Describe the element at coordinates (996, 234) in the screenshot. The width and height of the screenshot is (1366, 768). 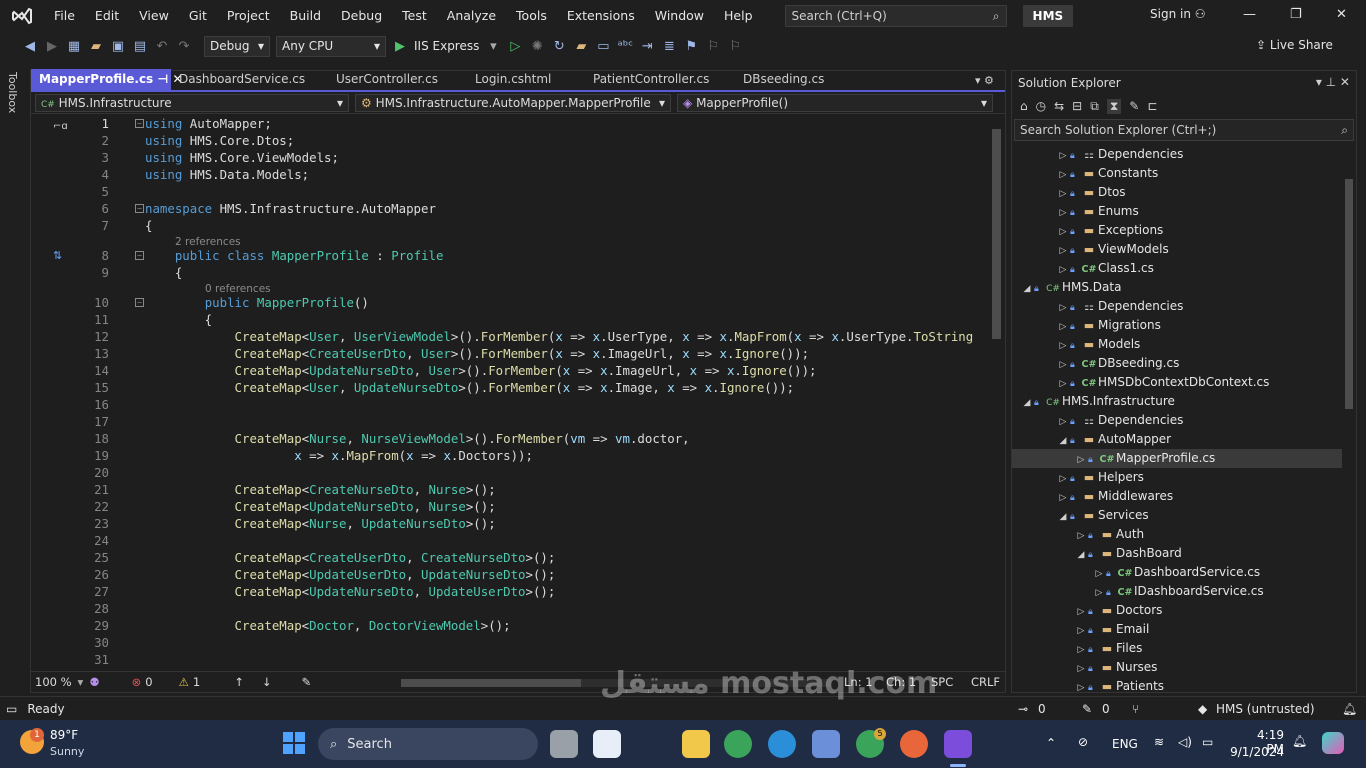
I see `scrollbar-thumb` at that location.